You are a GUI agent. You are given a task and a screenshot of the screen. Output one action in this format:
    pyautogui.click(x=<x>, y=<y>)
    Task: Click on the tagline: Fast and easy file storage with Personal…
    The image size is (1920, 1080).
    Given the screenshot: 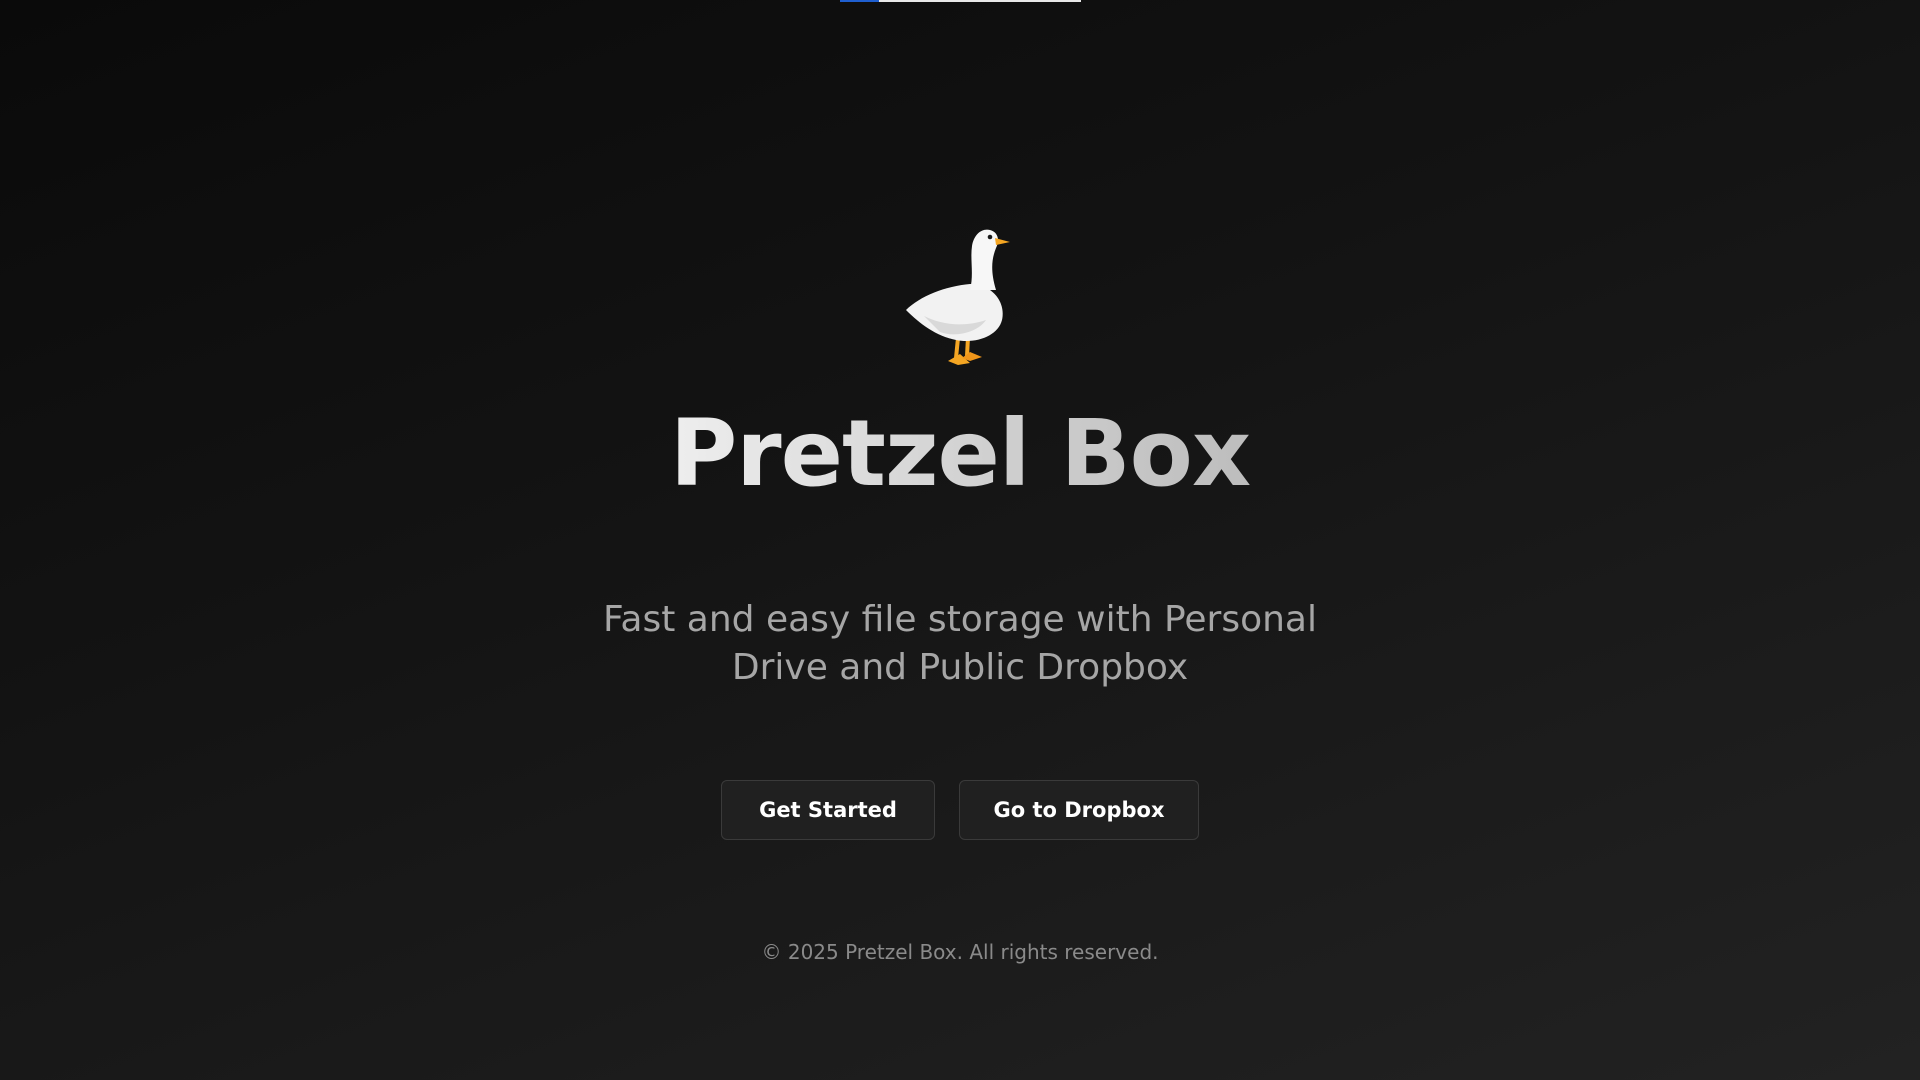 What is the action you would take?
    pyautogui.click(x=960, y=643)
    